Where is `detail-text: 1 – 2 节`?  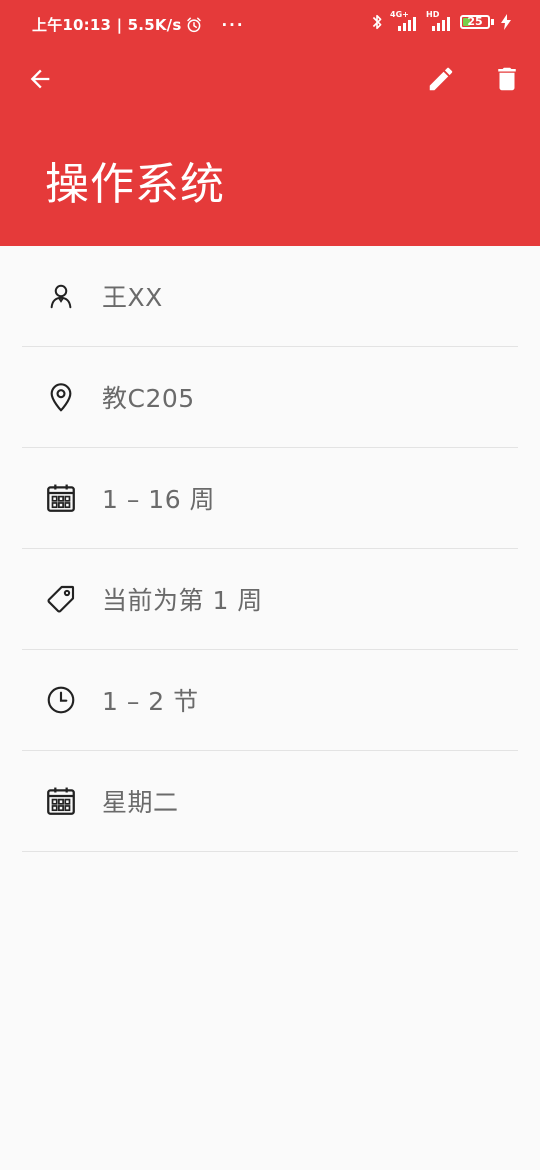
detail-text: 1 – 2 节 is located at coordinates (150, 701).